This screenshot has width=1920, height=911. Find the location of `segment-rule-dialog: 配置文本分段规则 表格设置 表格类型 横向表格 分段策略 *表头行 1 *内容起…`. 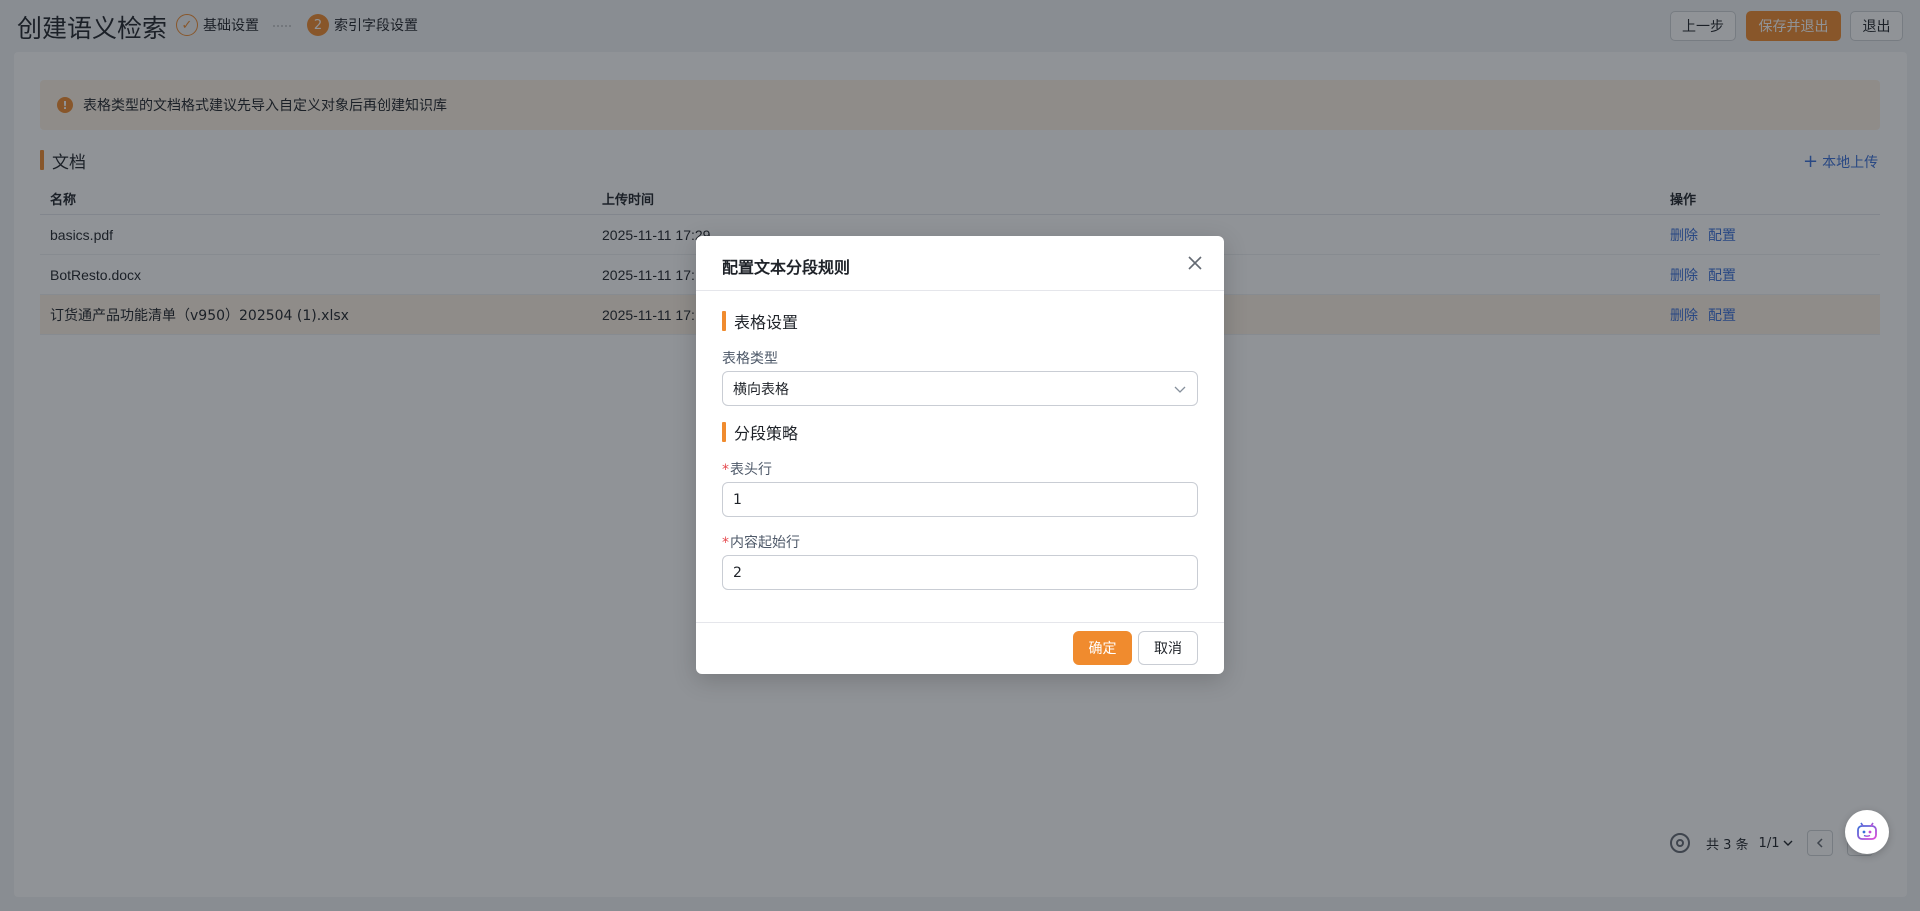

segment-rule-dialog: 配置文本分段规则 表格设置 表格类型 横向表格 分段策略 *表头行 1 *内容起… is located at coordinates (960, 455).